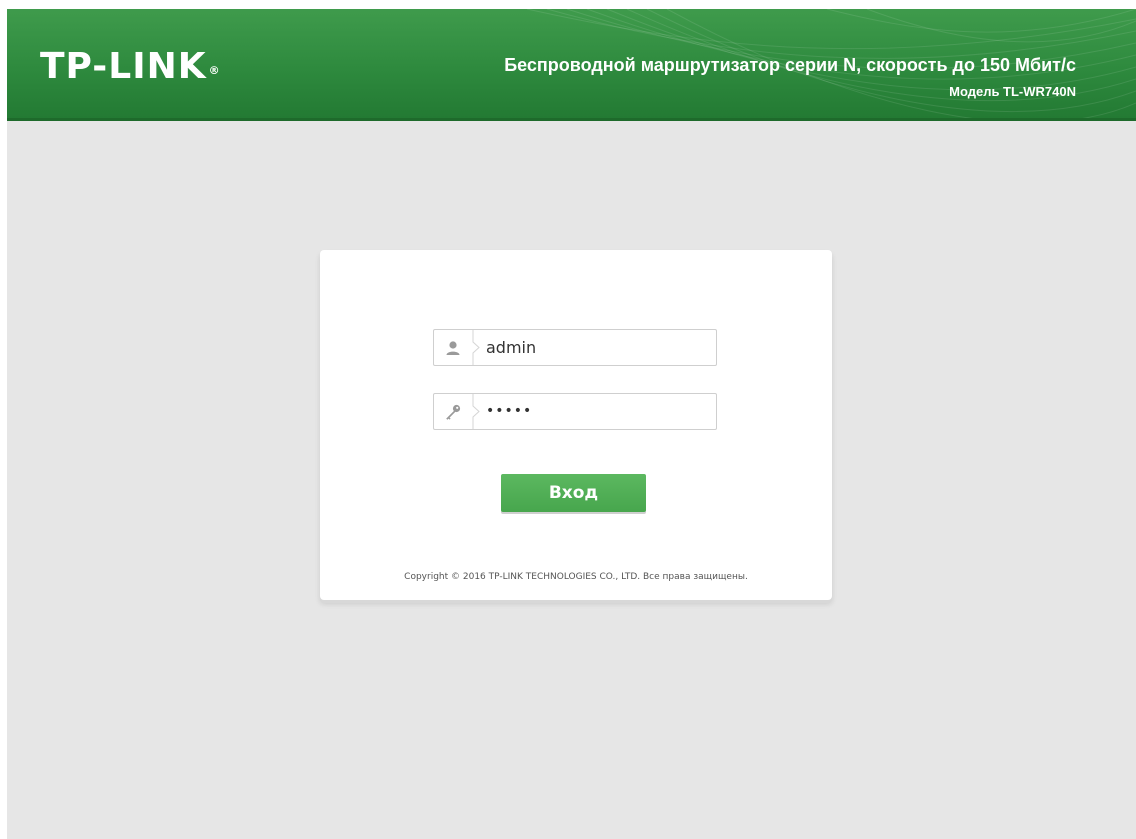 This screenshot has width=1136, height=839. I want to click on username-field, so click(575, 347).